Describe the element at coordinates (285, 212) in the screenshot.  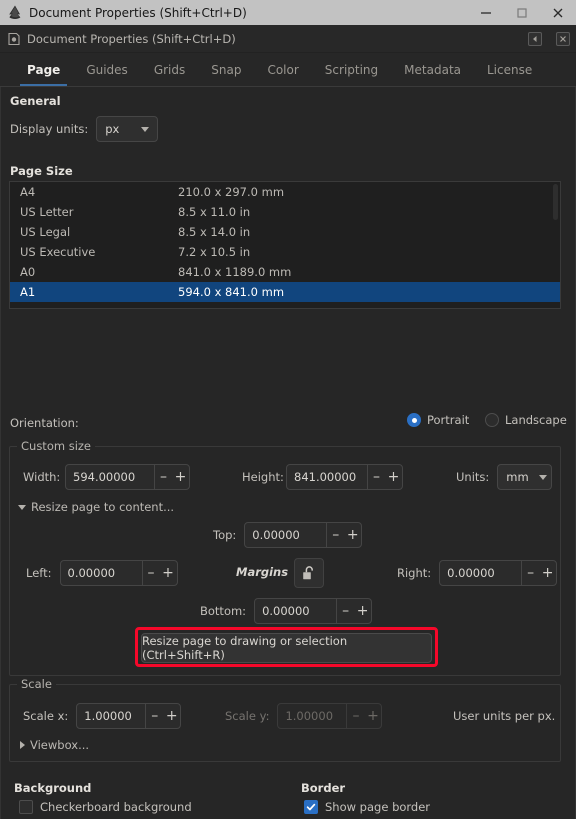
I see `page-size-row: US Letter 8.5 x 11.0 in` at that location.